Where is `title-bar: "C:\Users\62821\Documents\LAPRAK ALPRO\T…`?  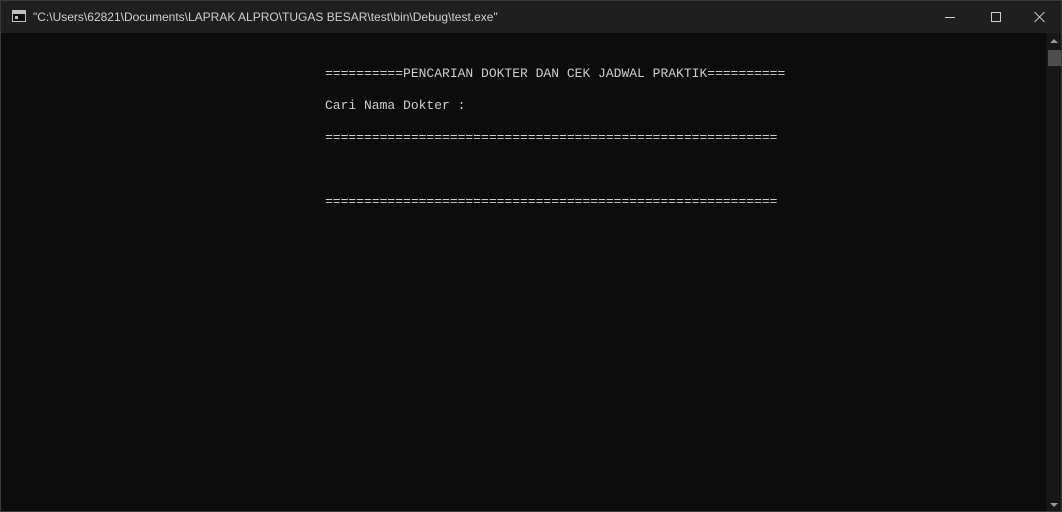
title-bar: "C:\Users\62821\Documents\LAPRAK ALPRO\T… is located at coordinates (531, 17).